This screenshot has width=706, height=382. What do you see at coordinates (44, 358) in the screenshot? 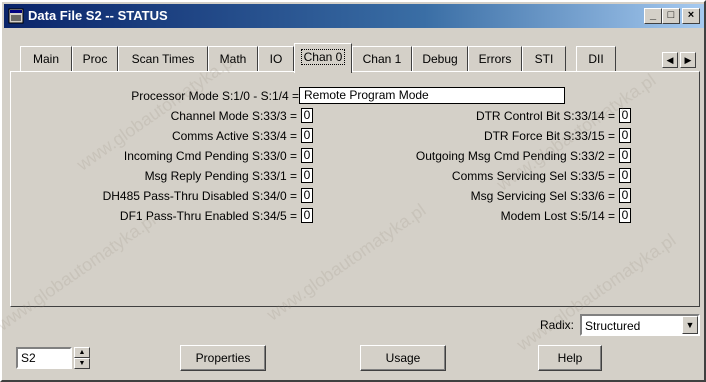
I see `file-number-input: S2` at bounding box center [44, 358].